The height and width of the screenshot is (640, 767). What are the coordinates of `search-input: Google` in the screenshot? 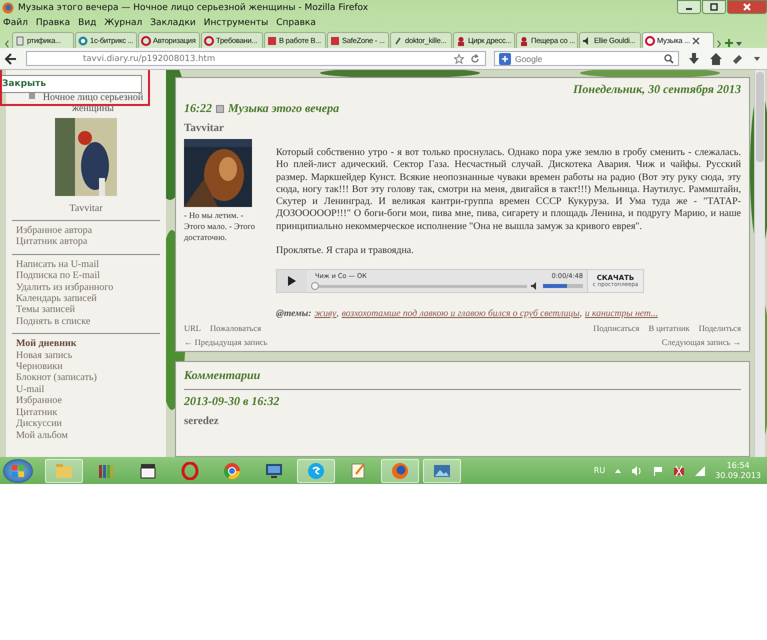 It's located at (587, 59).